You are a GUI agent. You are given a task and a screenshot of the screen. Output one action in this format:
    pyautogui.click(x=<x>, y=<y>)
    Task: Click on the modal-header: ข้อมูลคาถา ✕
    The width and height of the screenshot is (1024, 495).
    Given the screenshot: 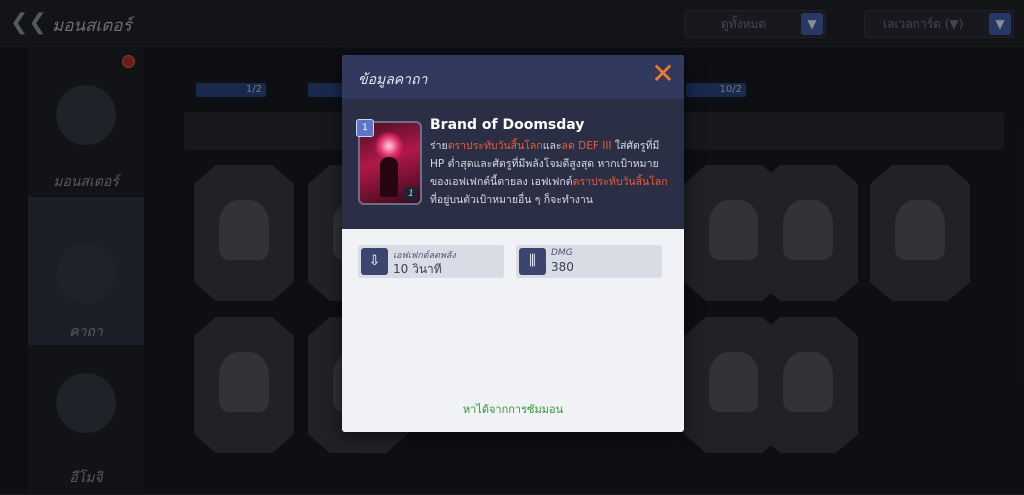 What is the action you would take?
    pyautogui.click(x=513, y=77)
    